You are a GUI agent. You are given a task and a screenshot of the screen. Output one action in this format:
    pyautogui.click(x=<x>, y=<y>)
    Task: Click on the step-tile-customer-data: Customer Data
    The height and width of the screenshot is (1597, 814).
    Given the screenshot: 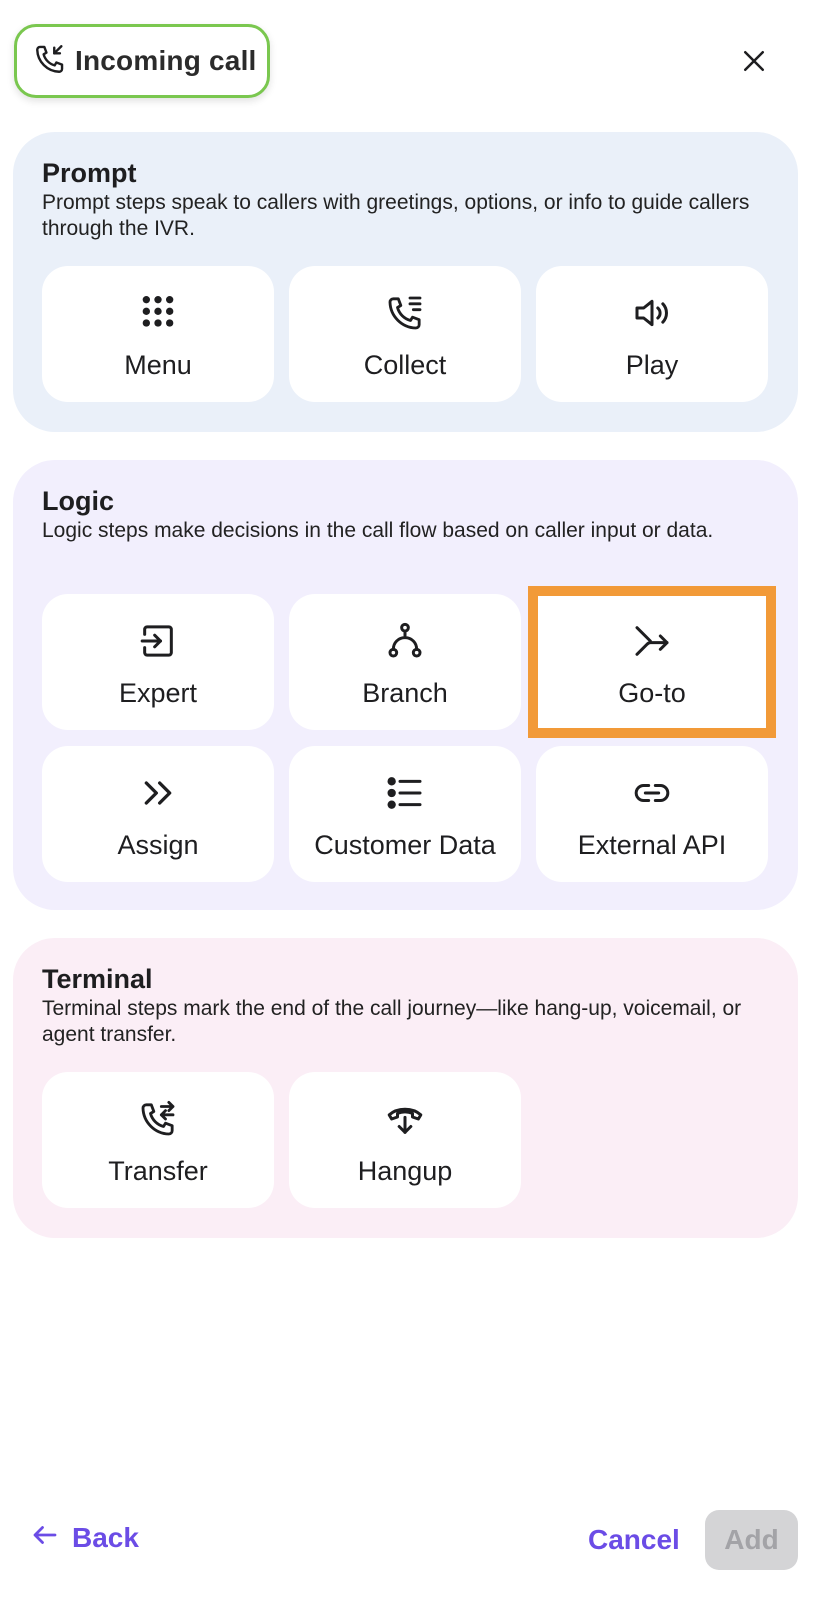 What is the action you would take?
    pyautogui.click(x=405, y=814)
    